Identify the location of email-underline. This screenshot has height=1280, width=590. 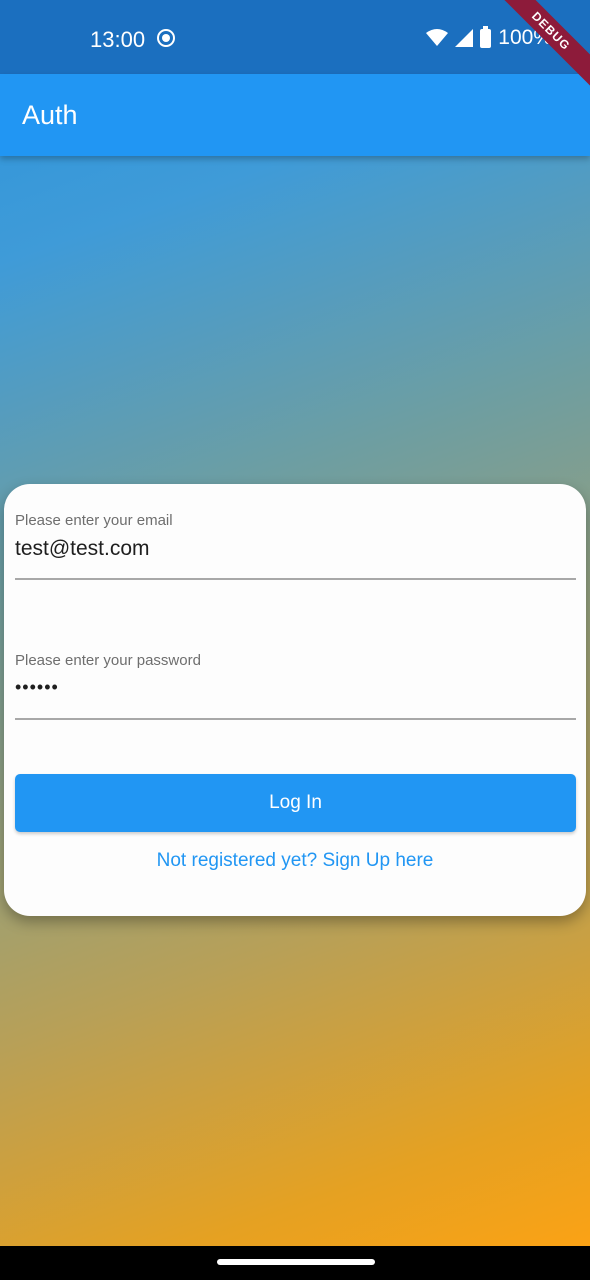
(295, 579).